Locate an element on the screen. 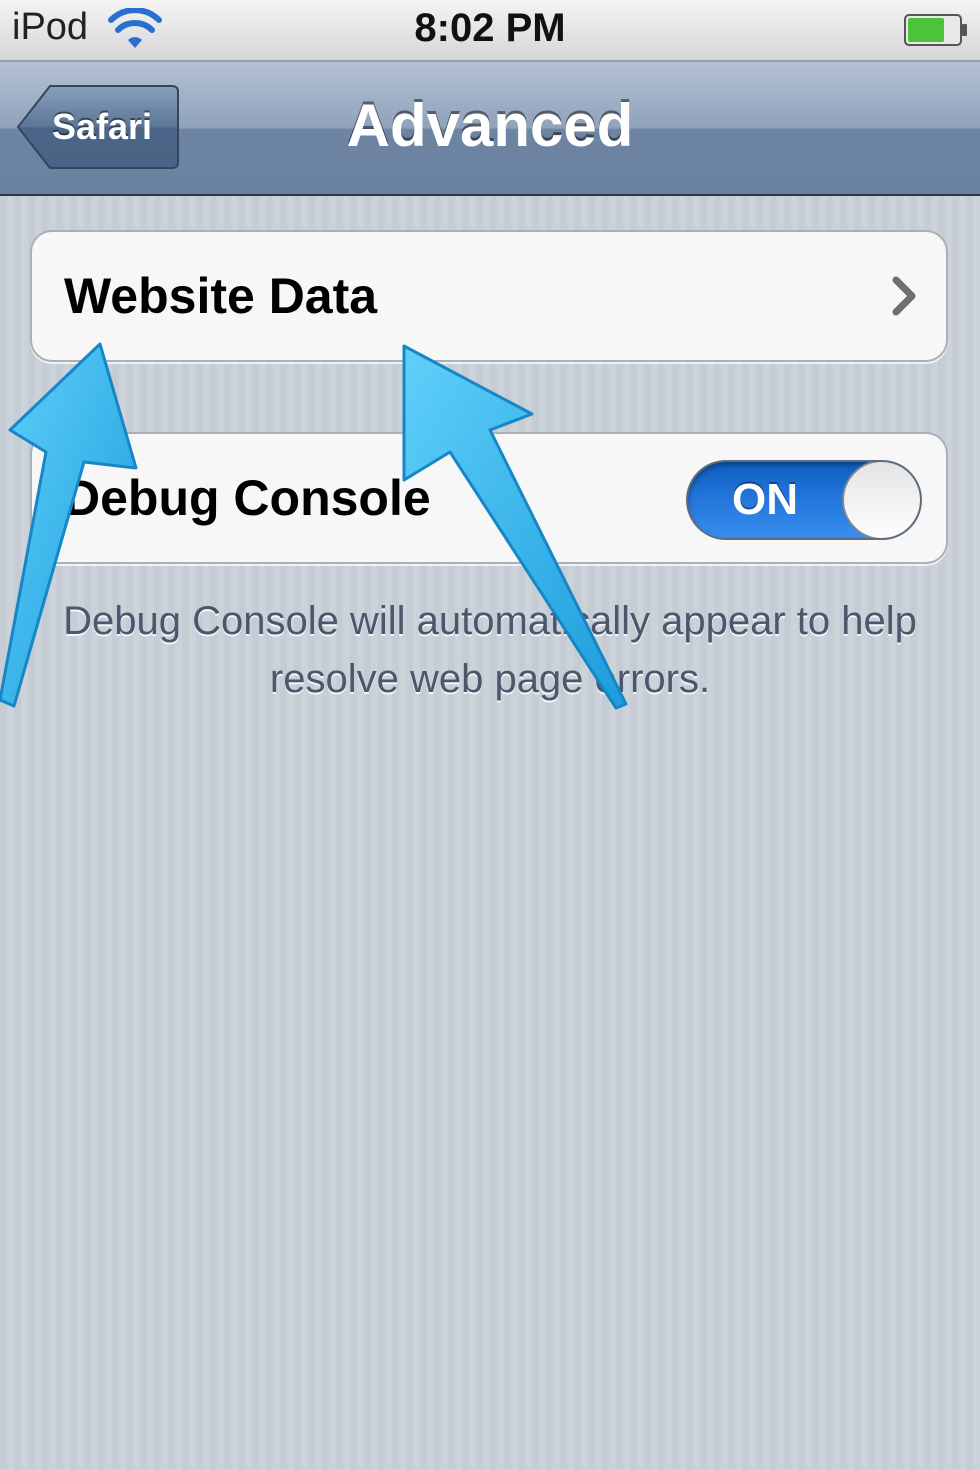 The width and height of the screenshot is (980, 1470). debug-console-row: Debug Console ON is located at coordinates (489, 498).